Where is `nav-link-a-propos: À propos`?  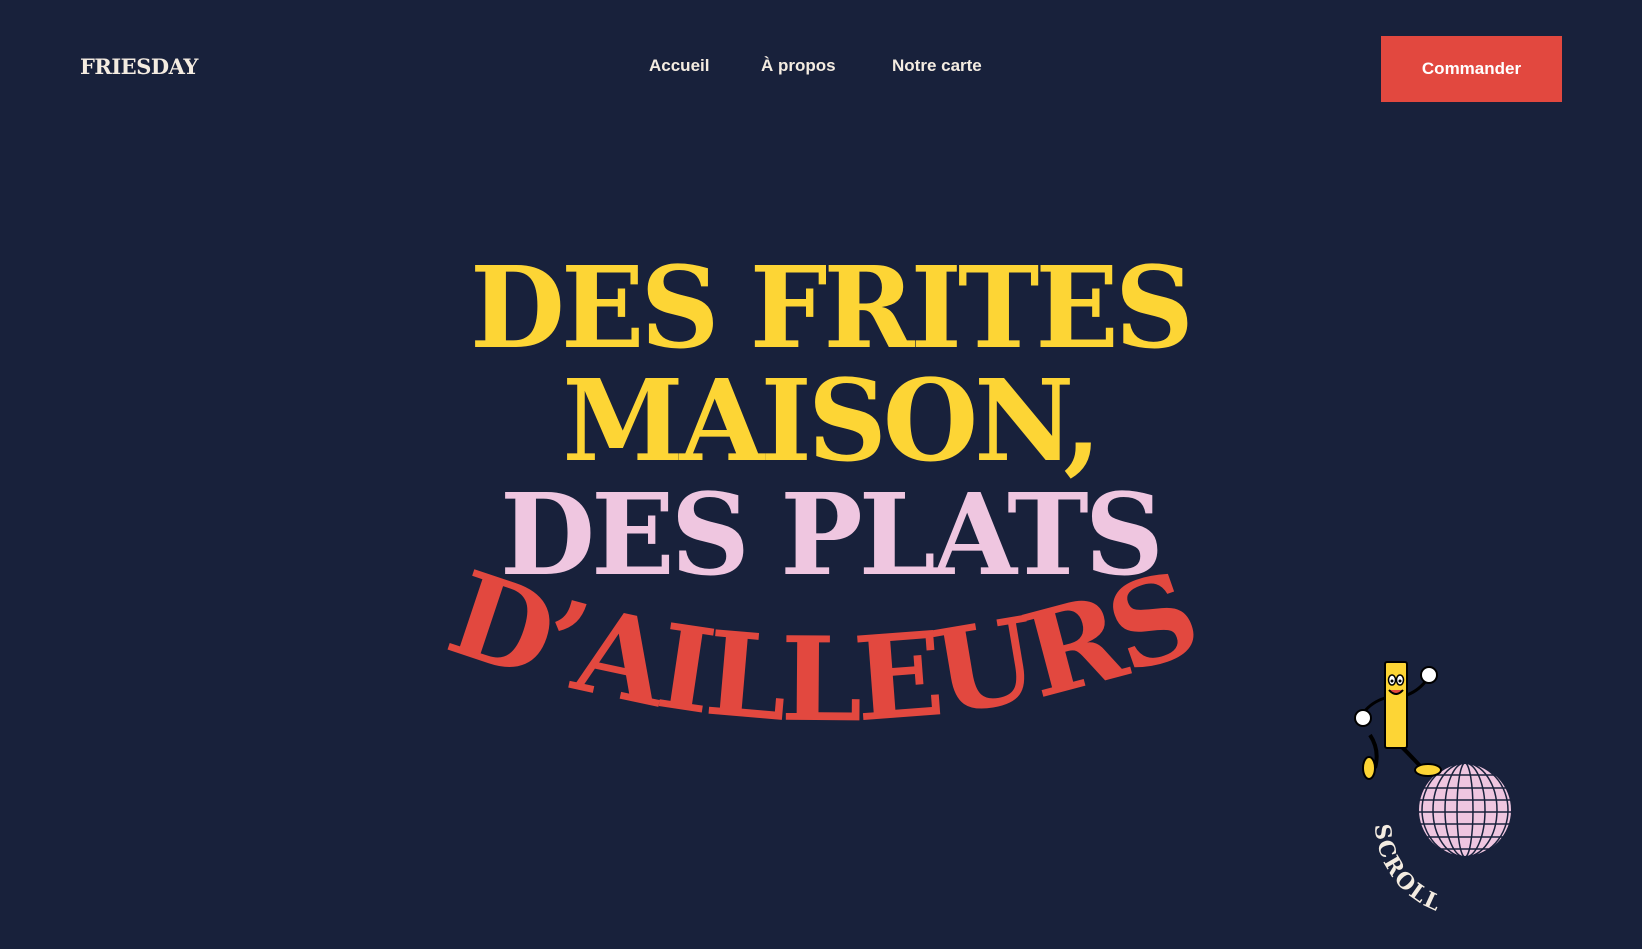
nav-link-a-propos: À propos is located at coordinates (798, 66).